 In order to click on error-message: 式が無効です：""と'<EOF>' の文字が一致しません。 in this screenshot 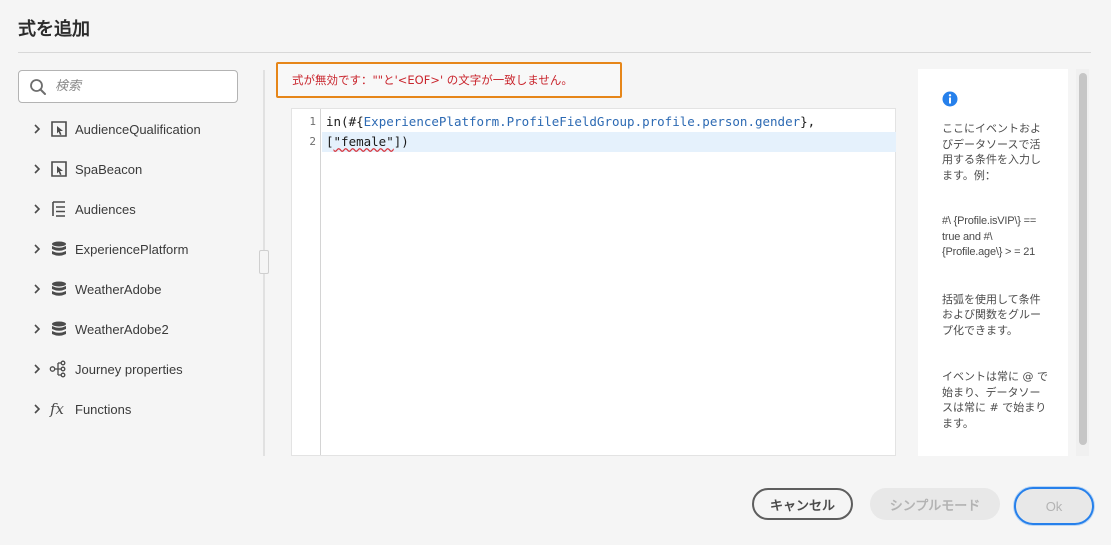, I will do `click(449, 80)`.